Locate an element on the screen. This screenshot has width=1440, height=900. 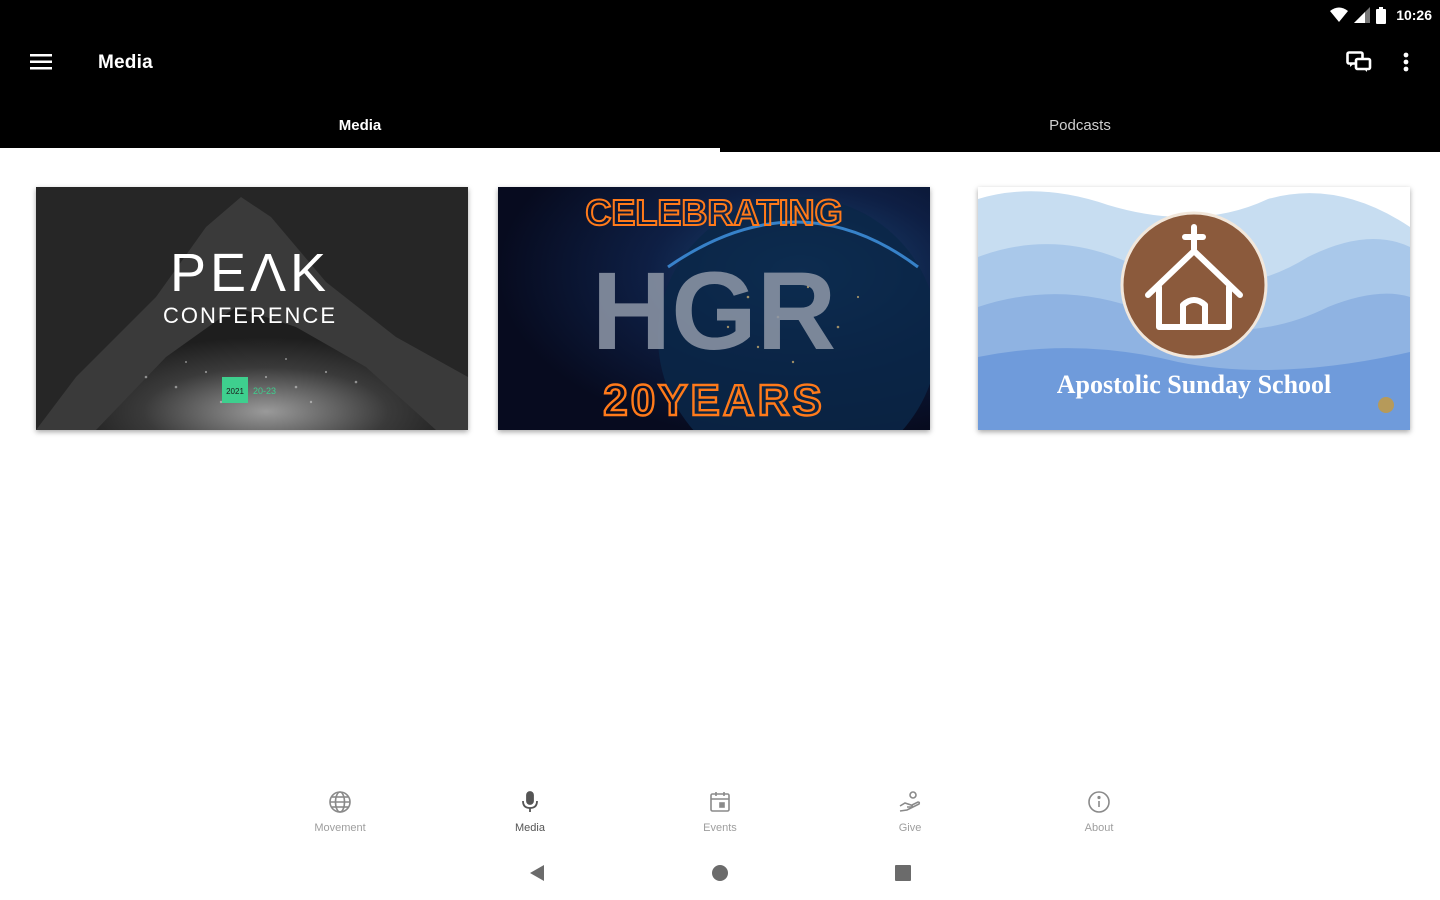
peak-subtitle: CONFERENCE is located at coordinates (250, 315).